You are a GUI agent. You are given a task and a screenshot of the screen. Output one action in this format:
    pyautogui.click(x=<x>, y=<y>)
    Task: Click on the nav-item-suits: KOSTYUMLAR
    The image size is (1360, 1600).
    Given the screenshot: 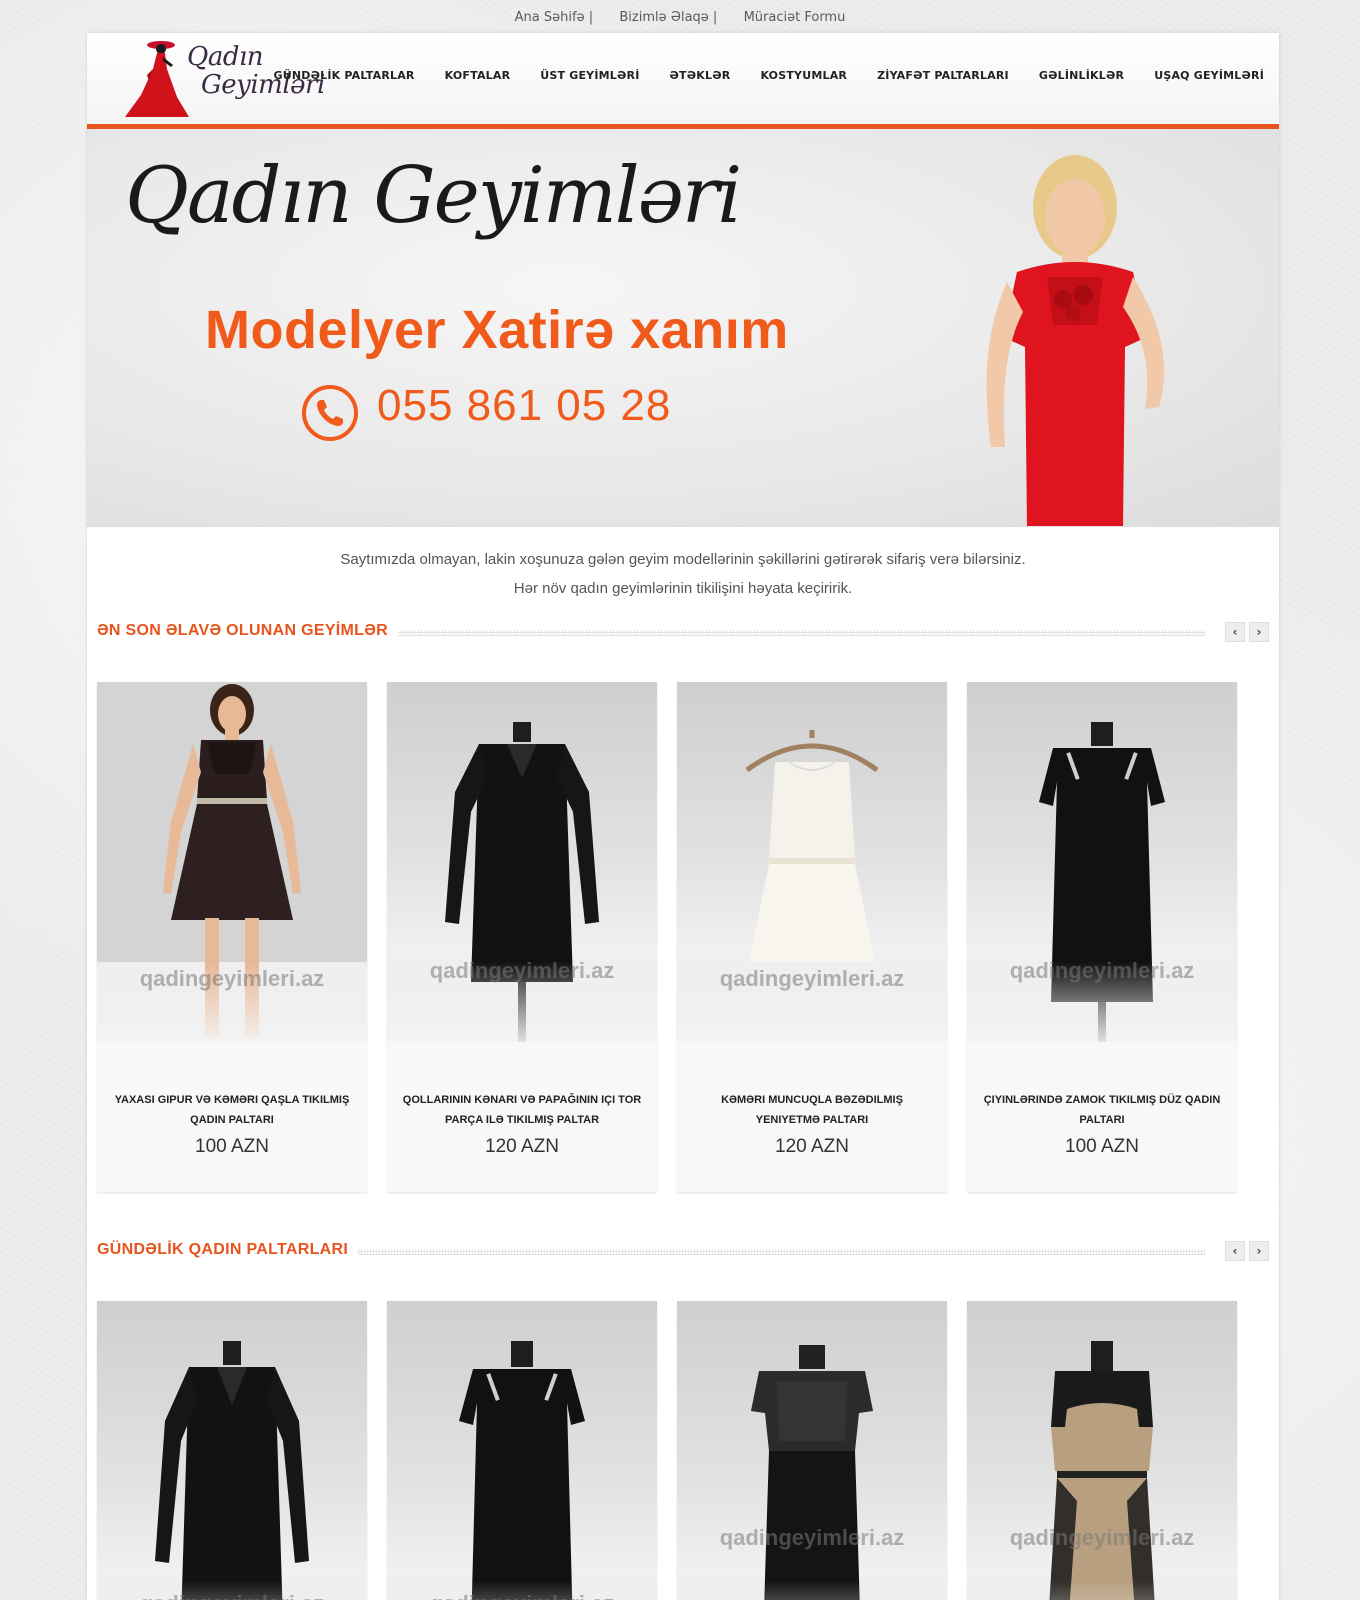 What is the action you would take?
    pyautogui.click(x=803, y=79)
    